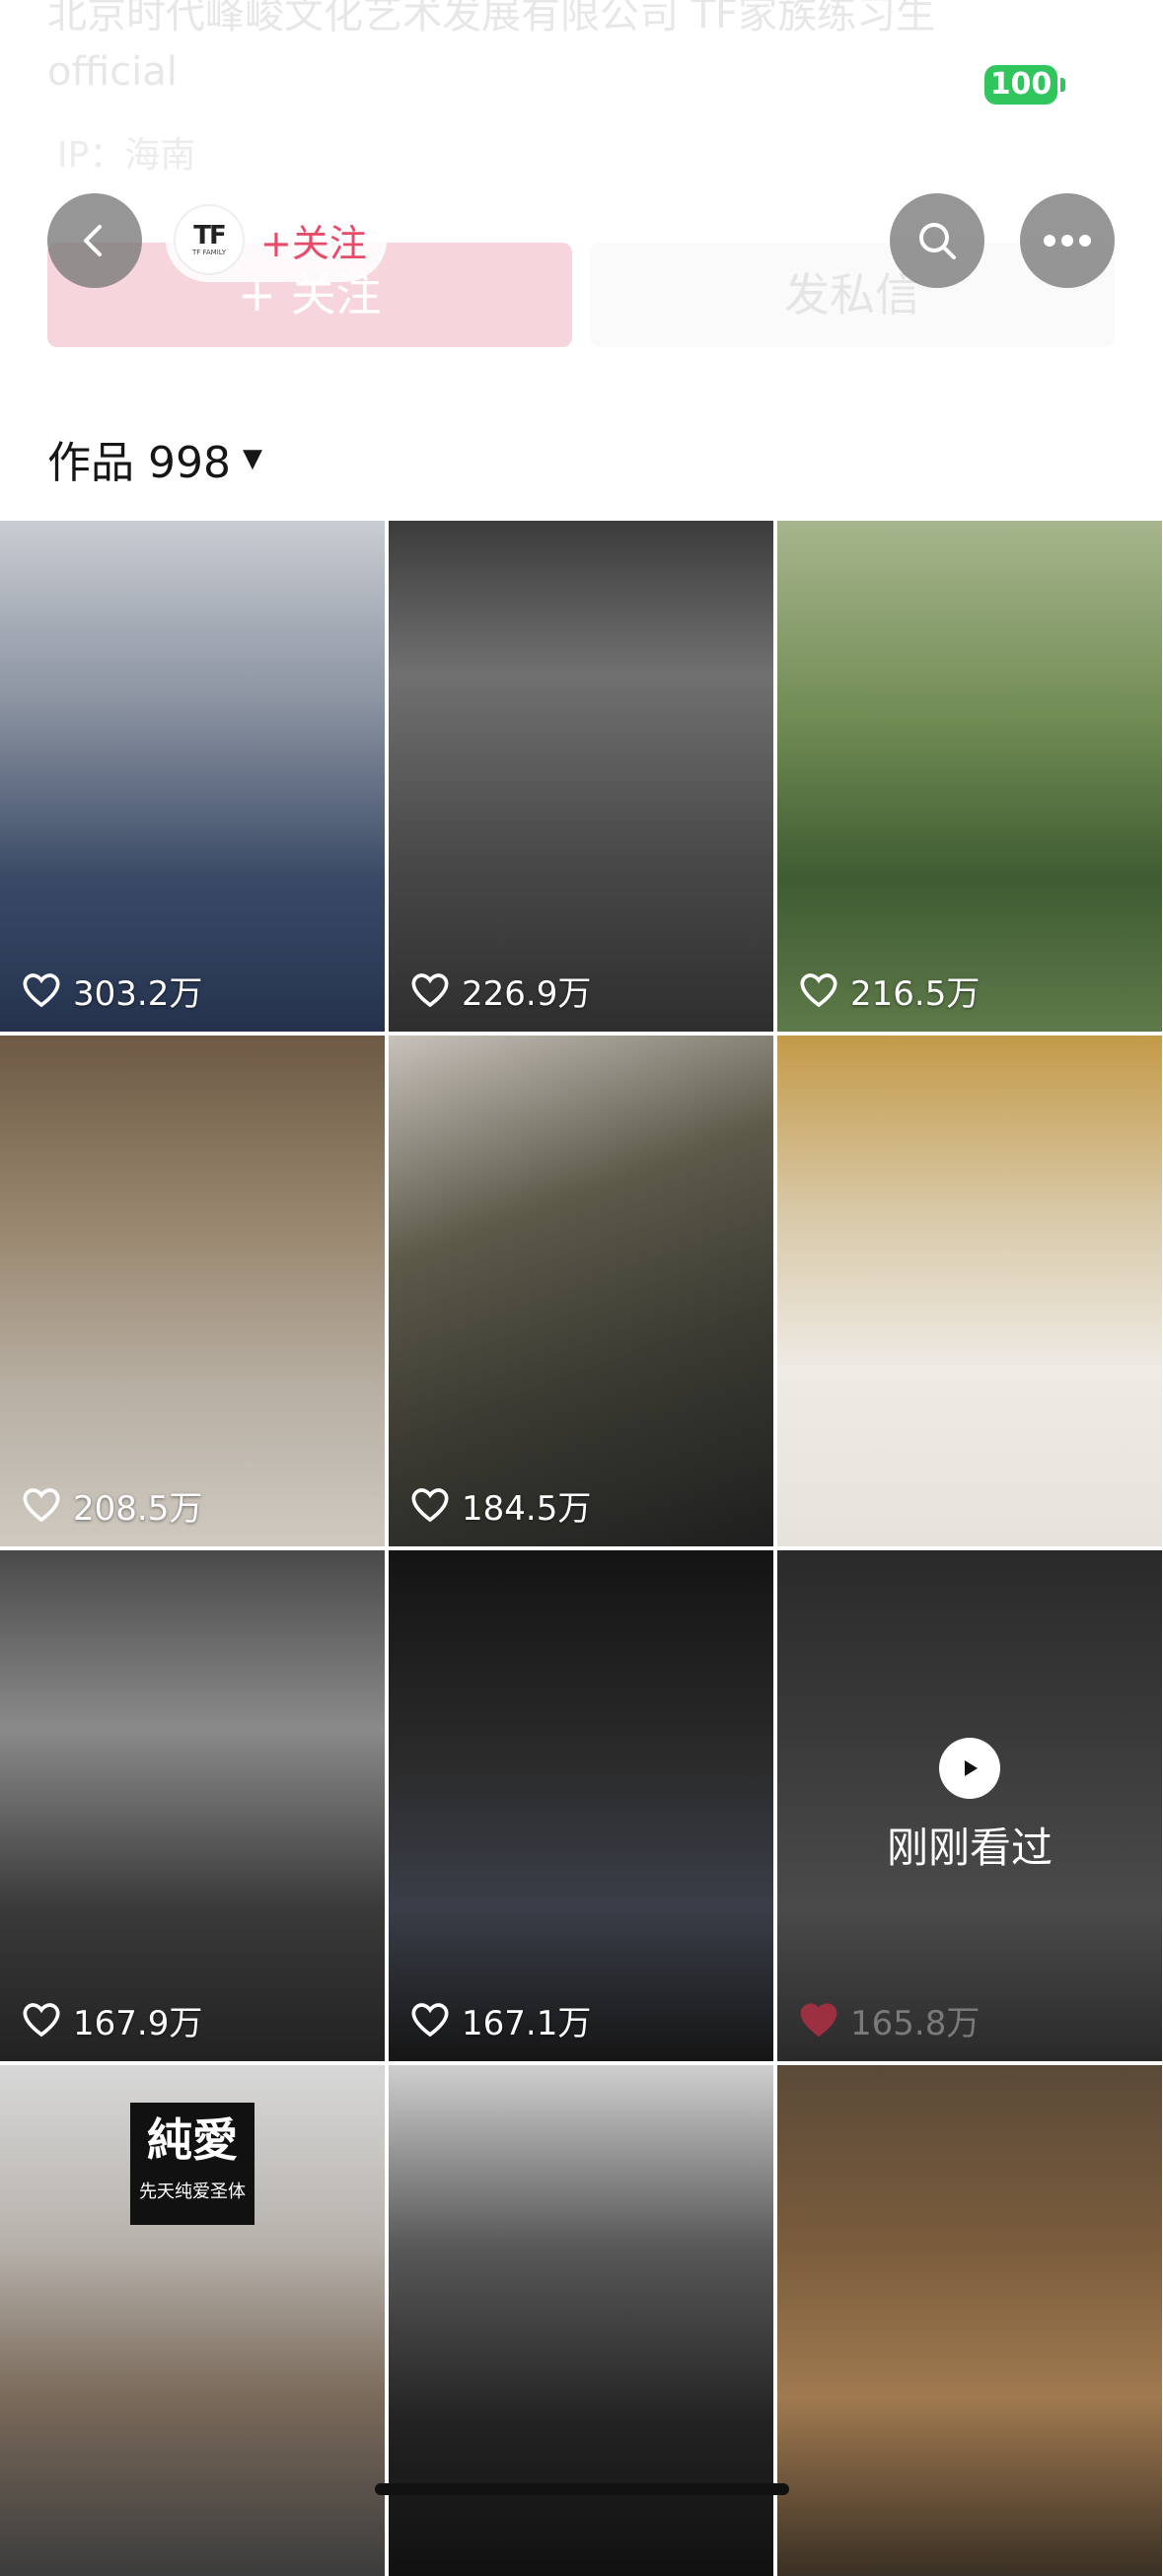 The width and height of the screenshot is (1163, 2576). I want to click on play-icon, so click(969, 1768).